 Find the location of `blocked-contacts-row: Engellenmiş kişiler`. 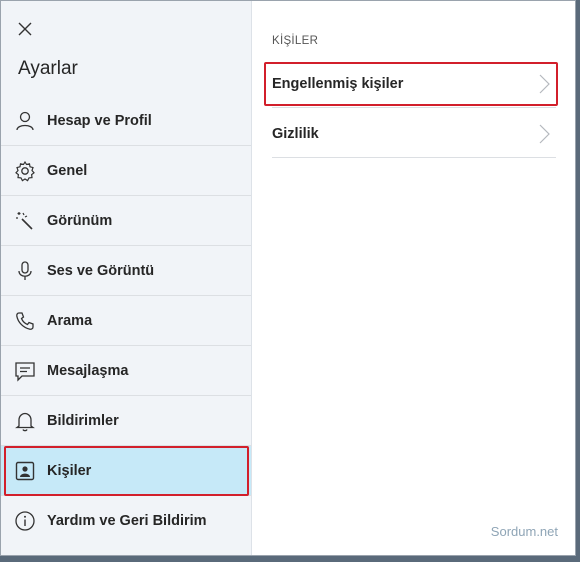

blocked-contacts-row: Engellenmiş kişiler is located at coordinates (411, 84).